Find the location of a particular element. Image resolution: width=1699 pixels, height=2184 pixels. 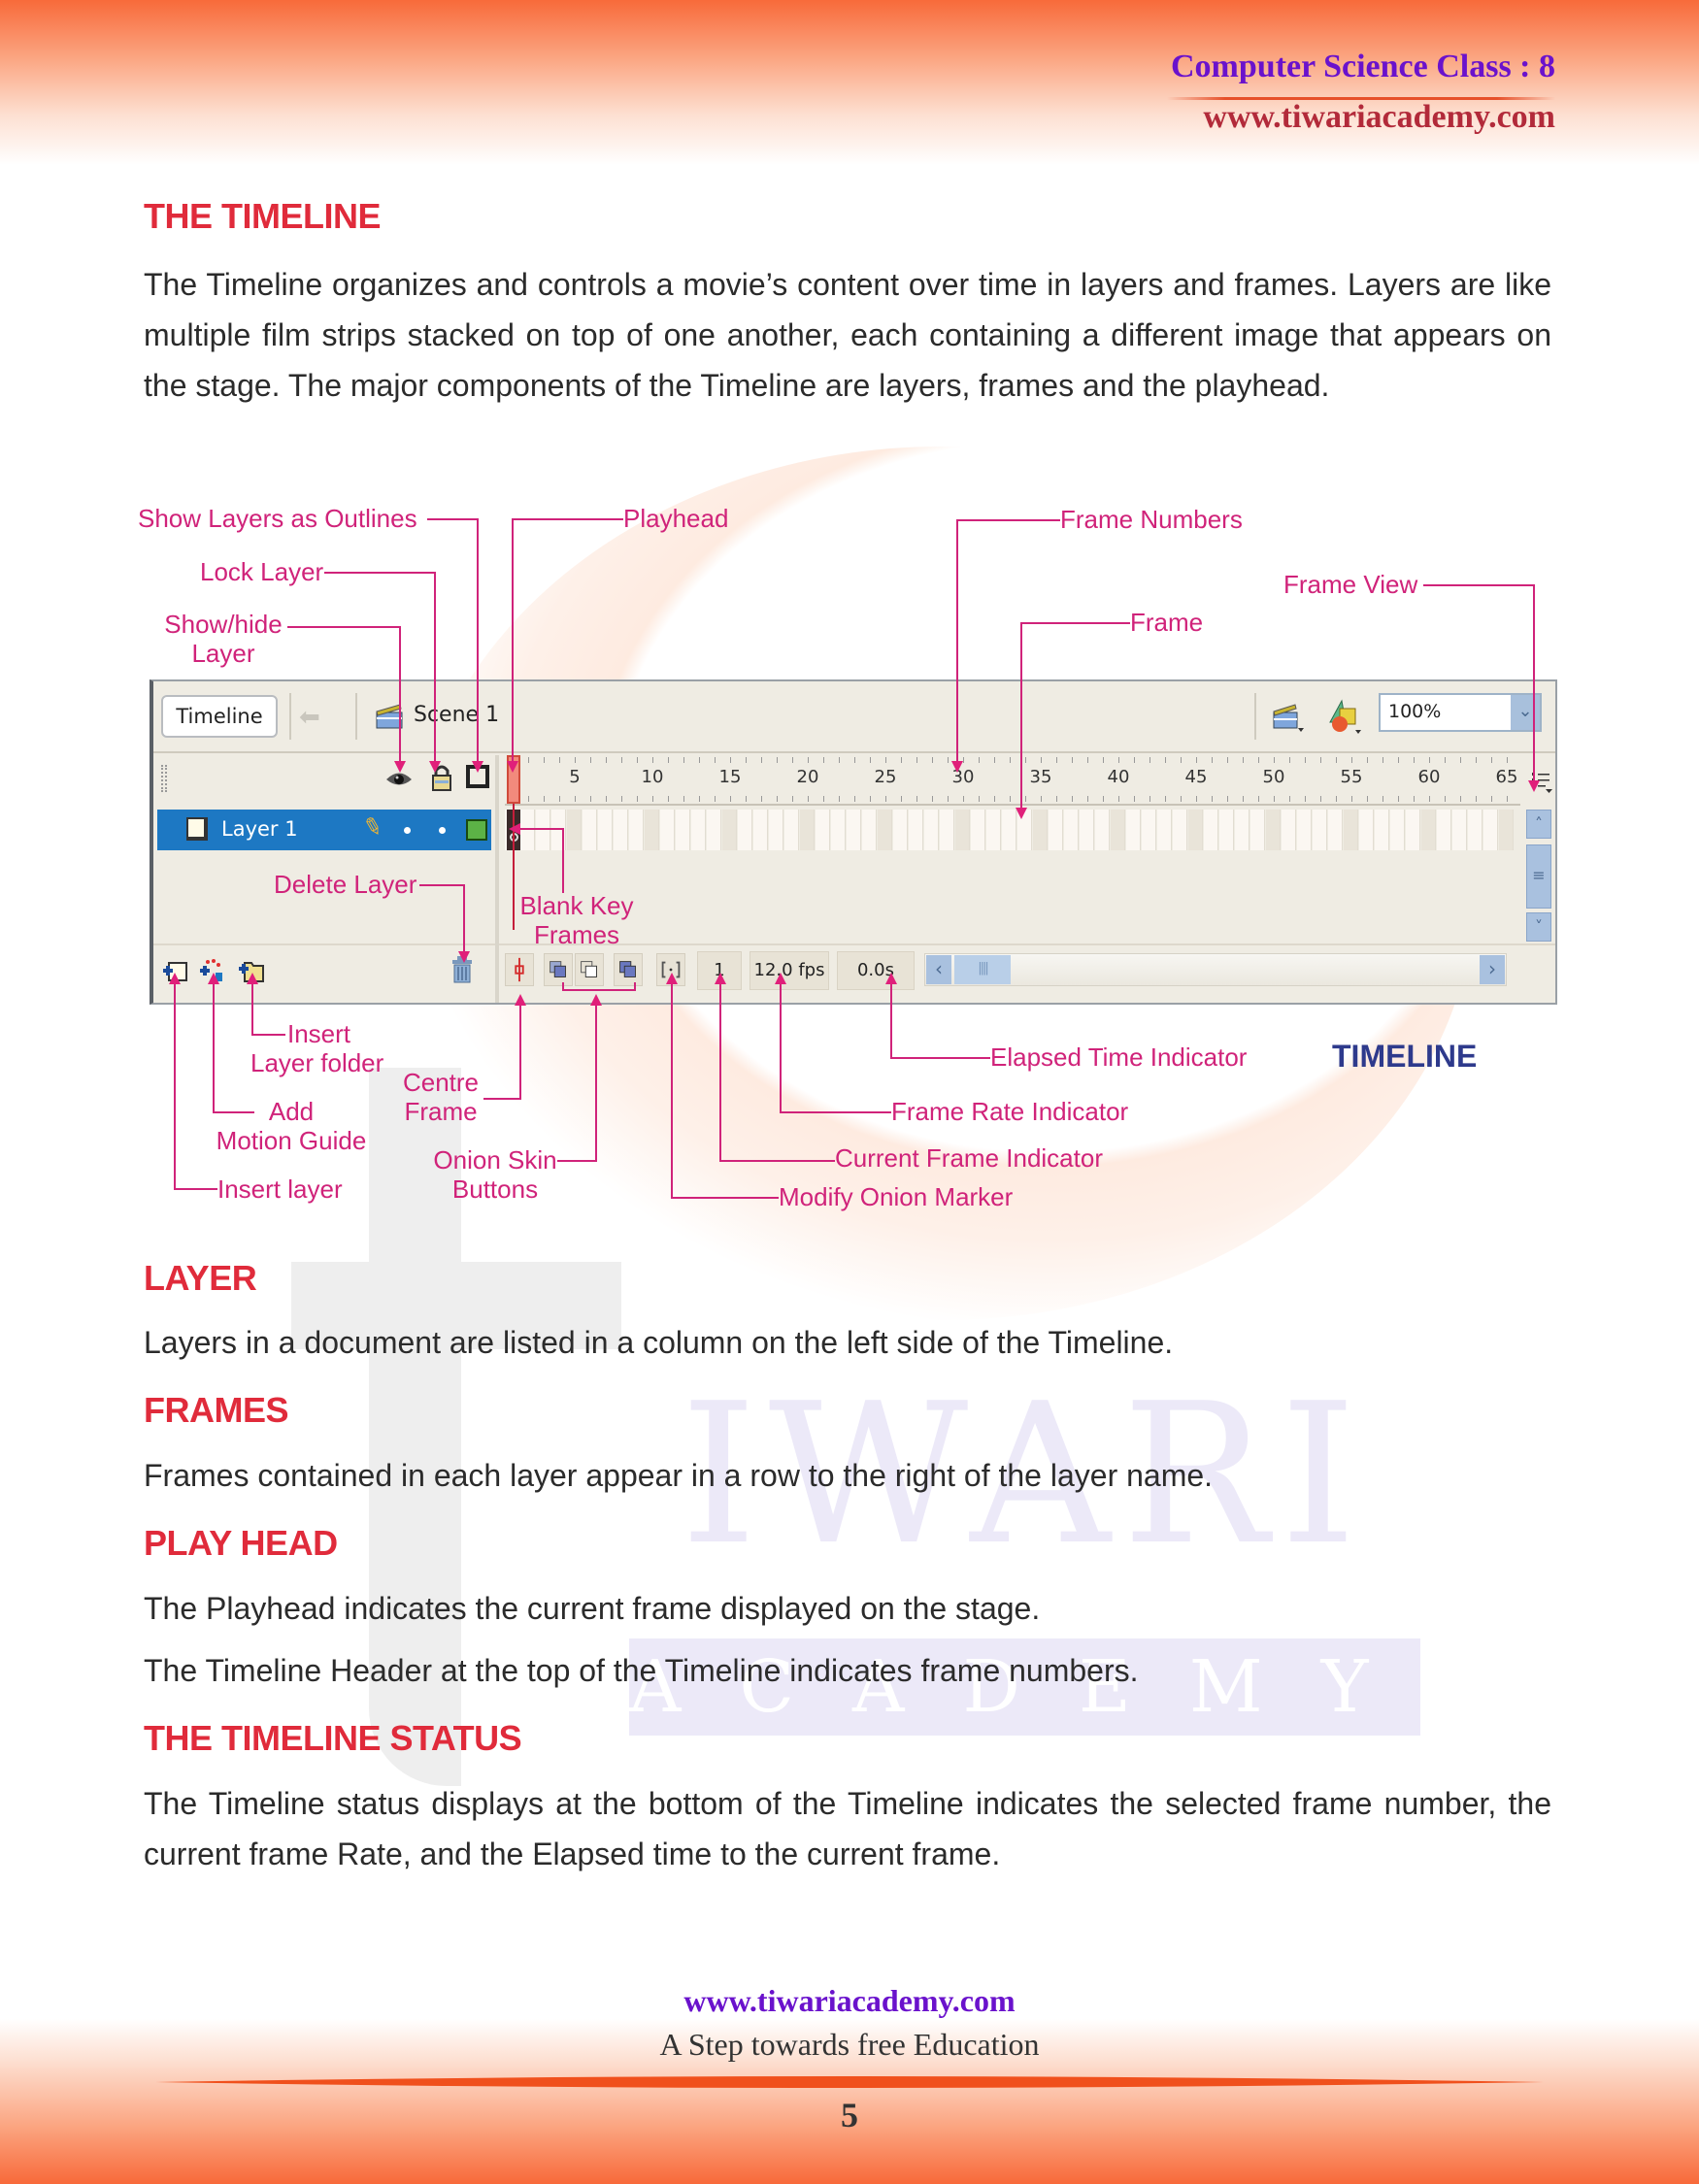

onion-skin-button is located at coordinates (558, 969).